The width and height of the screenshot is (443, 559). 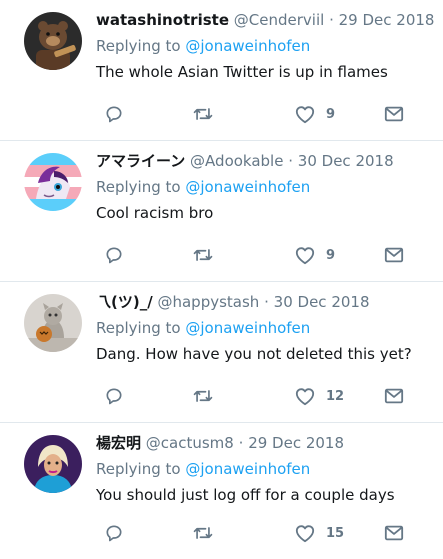 I want to click on display-name: 乁(ツ)_/, so click(x=124, y=302).